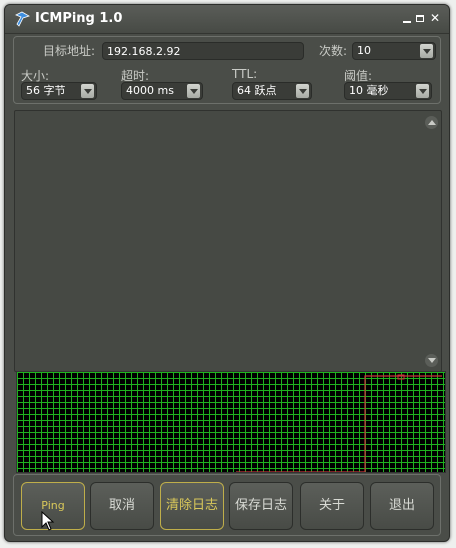 The image size is (456, 548). I want to click on mouse-cursor-icon, so click(48, 521).